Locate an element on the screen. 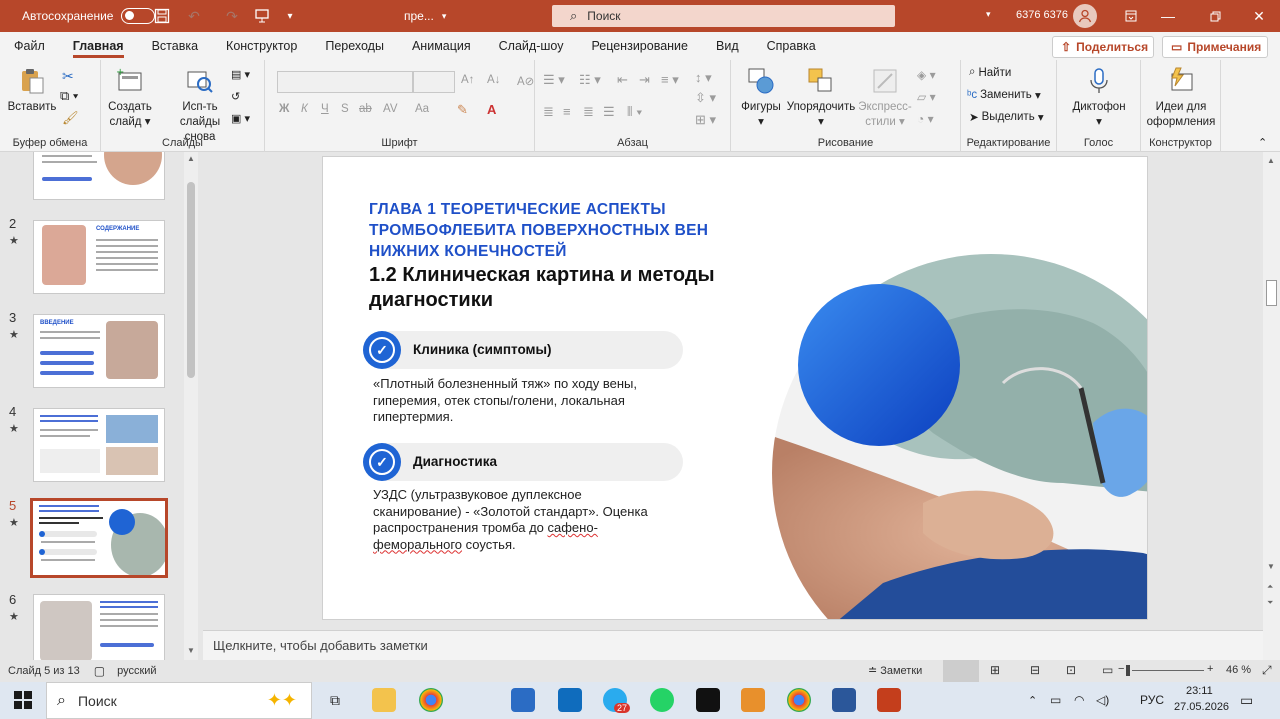  font-color-icon: A is located at coordinates (491, 109).